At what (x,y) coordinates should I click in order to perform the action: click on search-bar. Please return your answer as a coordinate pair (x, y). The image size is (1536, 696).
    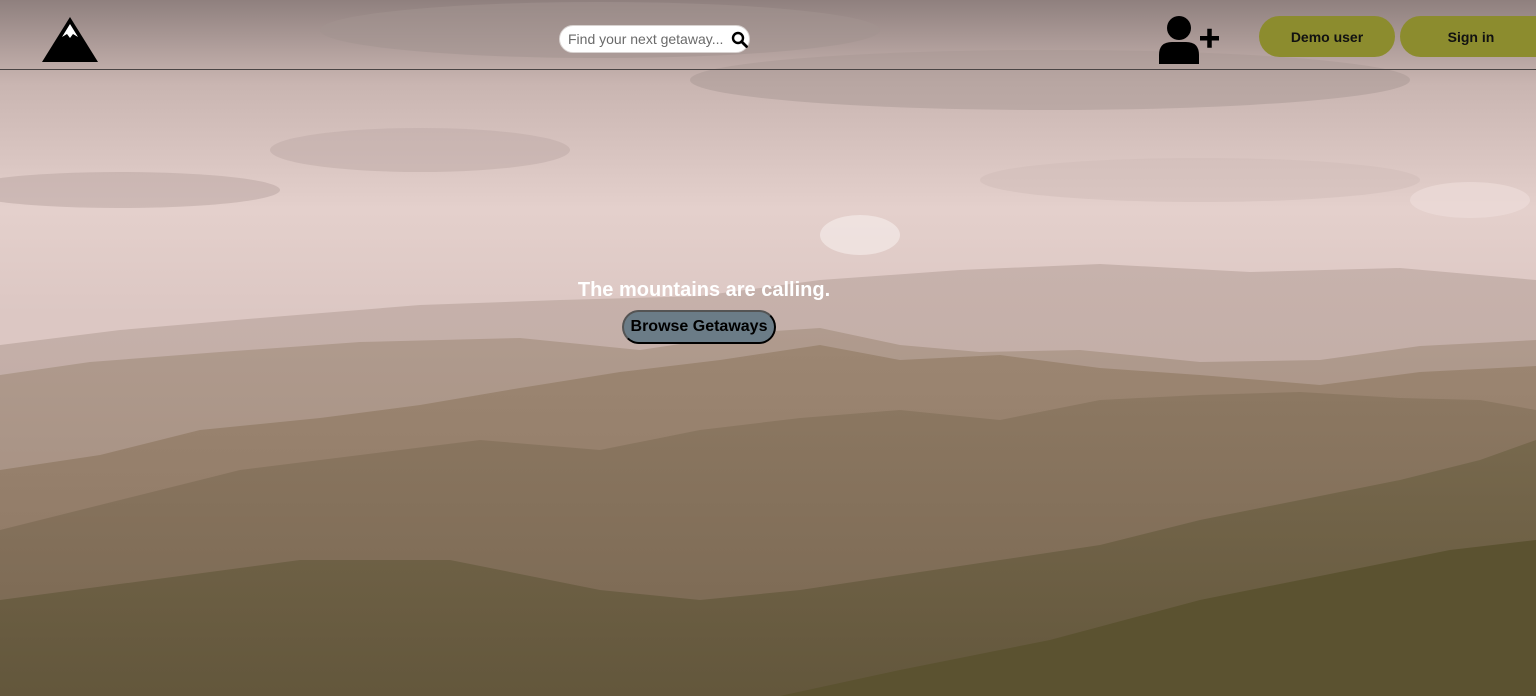
    Looking at the image, I should click on (654, 39).